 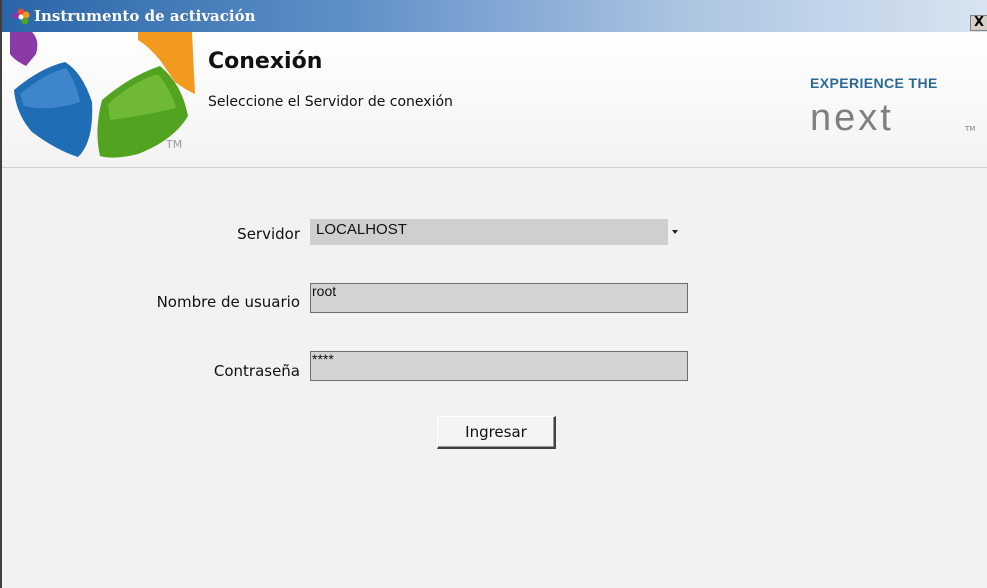 I want to click on next-logo: next, so click(x=852, y=118).